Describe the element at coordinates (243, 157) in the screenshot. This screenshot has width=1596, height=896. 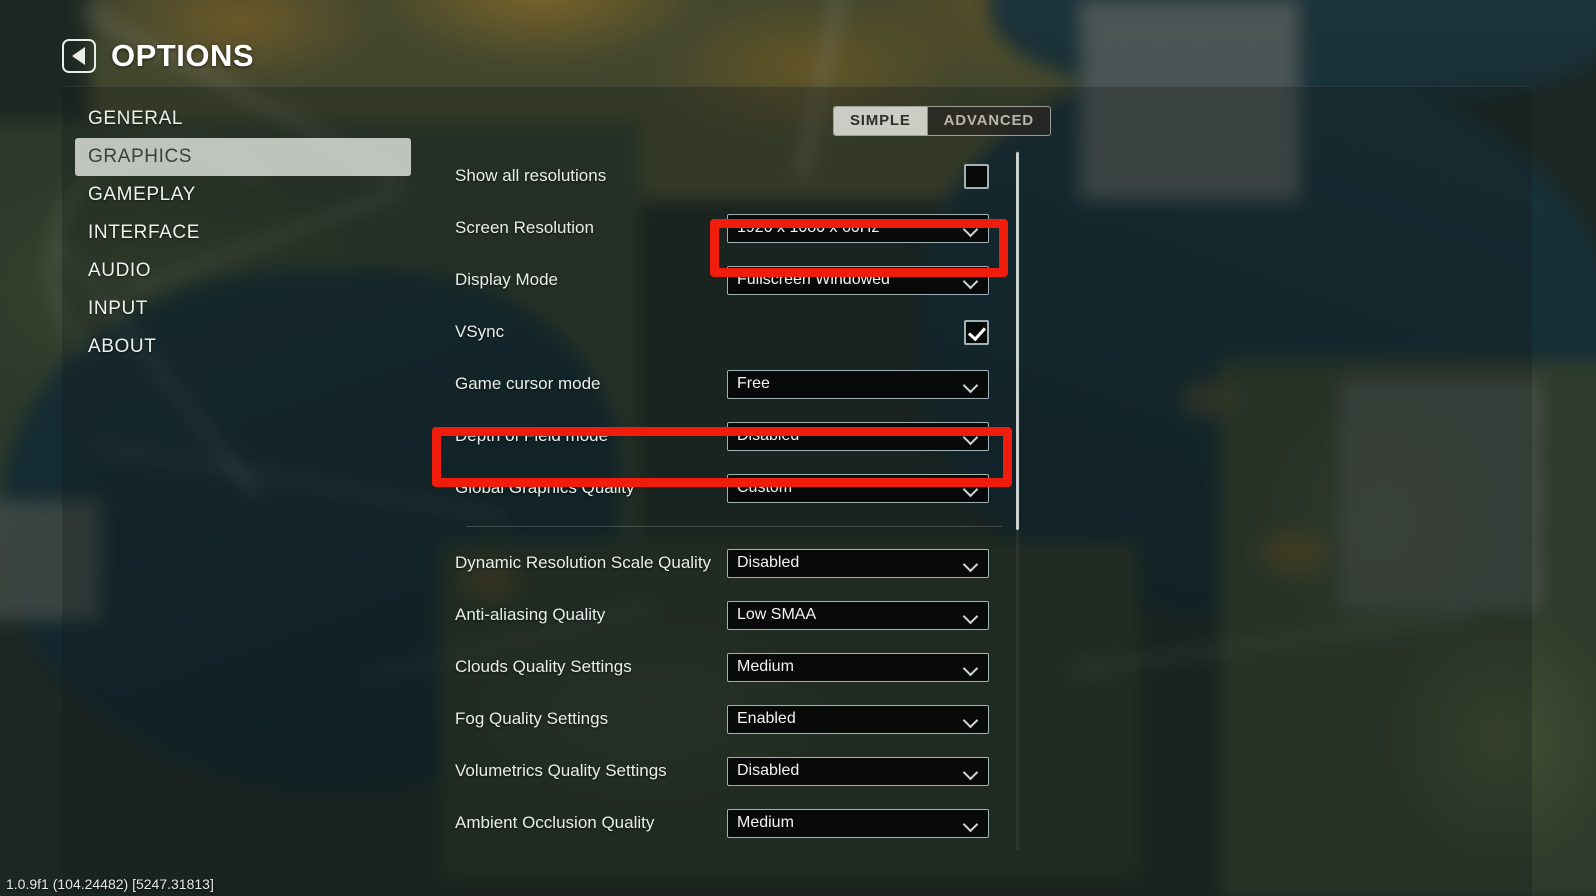
I see `sidebar-item-graphics: GRAPHICS` at that location.